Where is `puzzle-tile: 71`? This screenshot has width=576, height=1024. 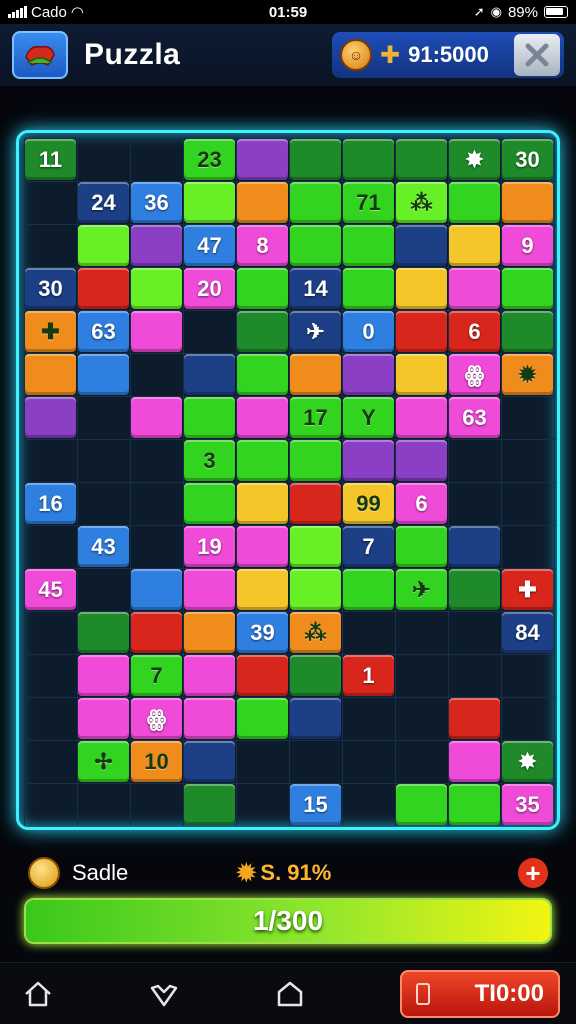 puzzle-tile: 71 is located at coordinates (368, 202).